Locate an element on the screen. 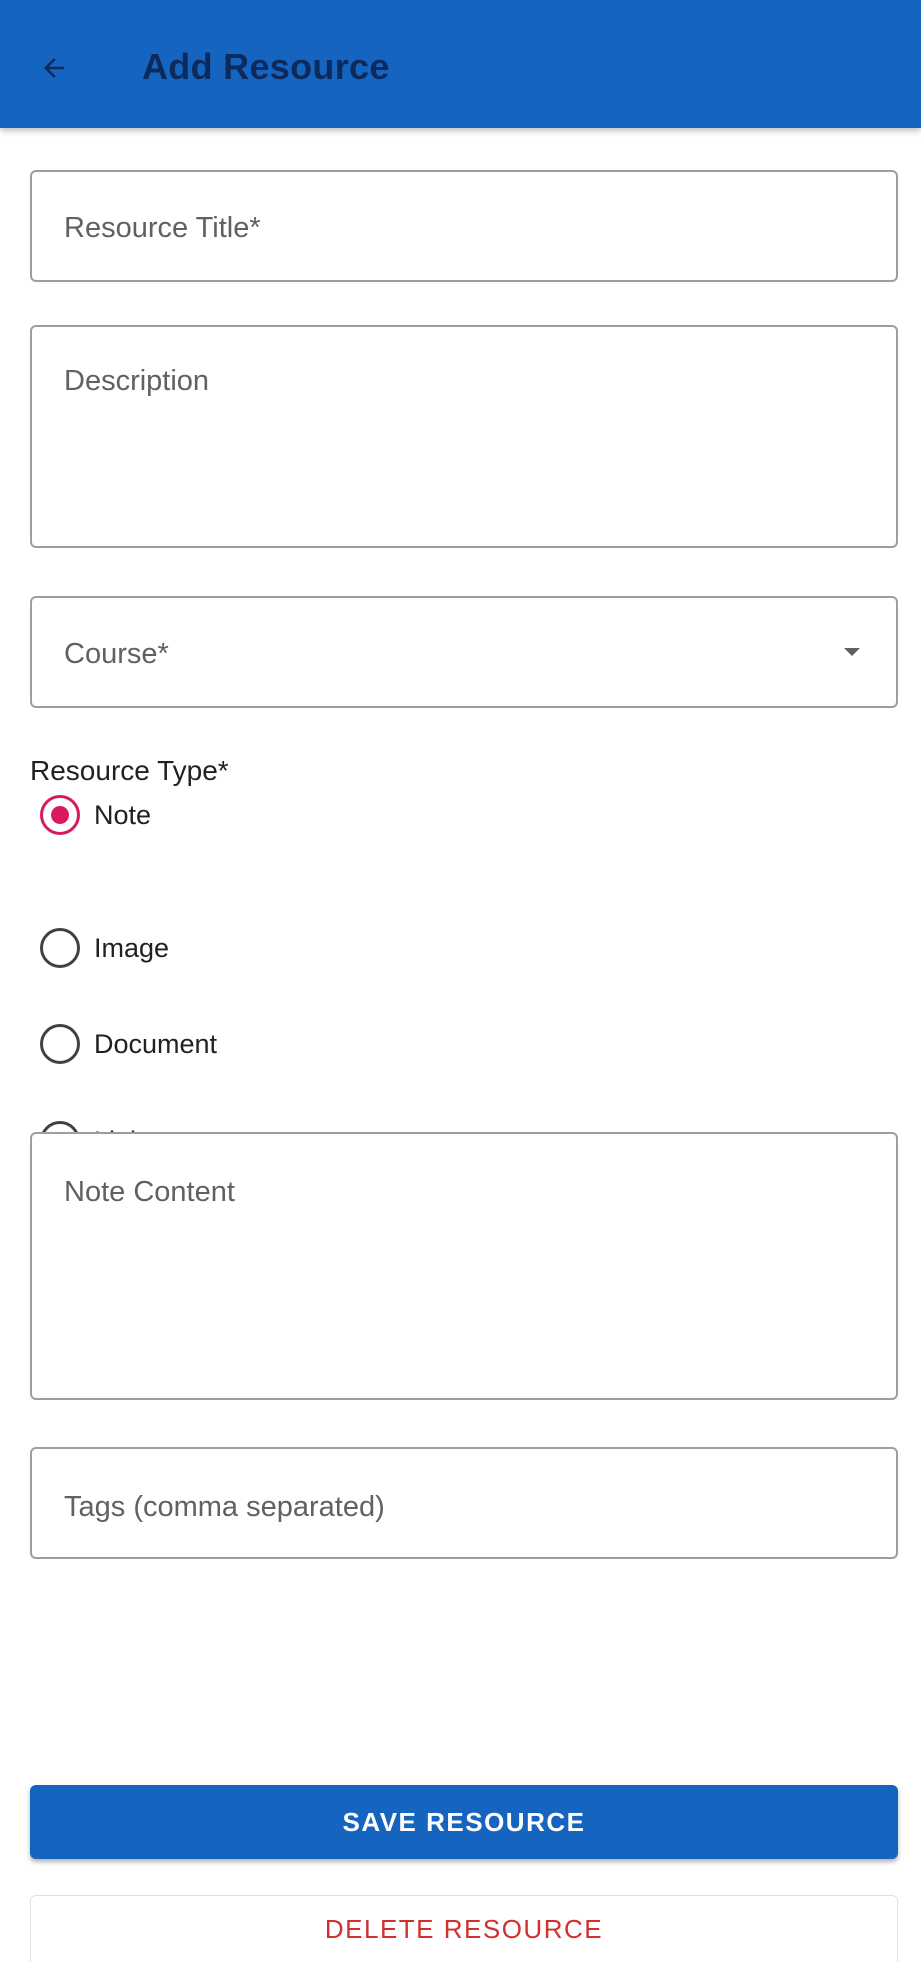 This screenshot has width=921, height=1962. note-content-field: Note Content is located at coordinates (464, 1266).